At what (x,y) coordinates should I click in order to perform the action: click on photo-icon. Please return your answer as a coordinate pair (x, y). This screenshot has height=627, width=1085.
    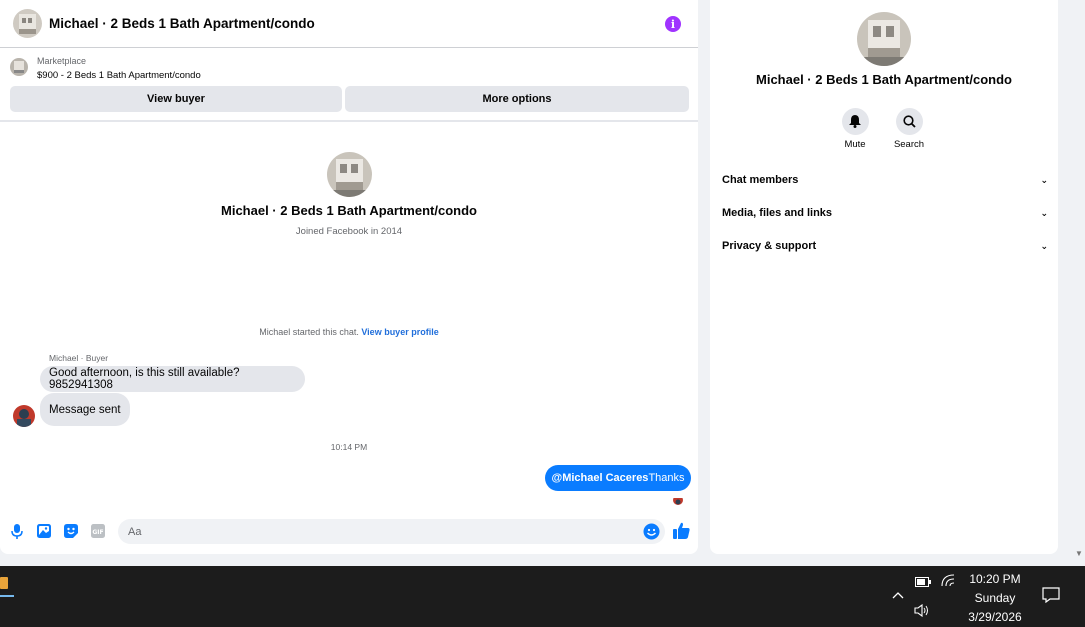
    Looking at the image, I should click on (44, 531).